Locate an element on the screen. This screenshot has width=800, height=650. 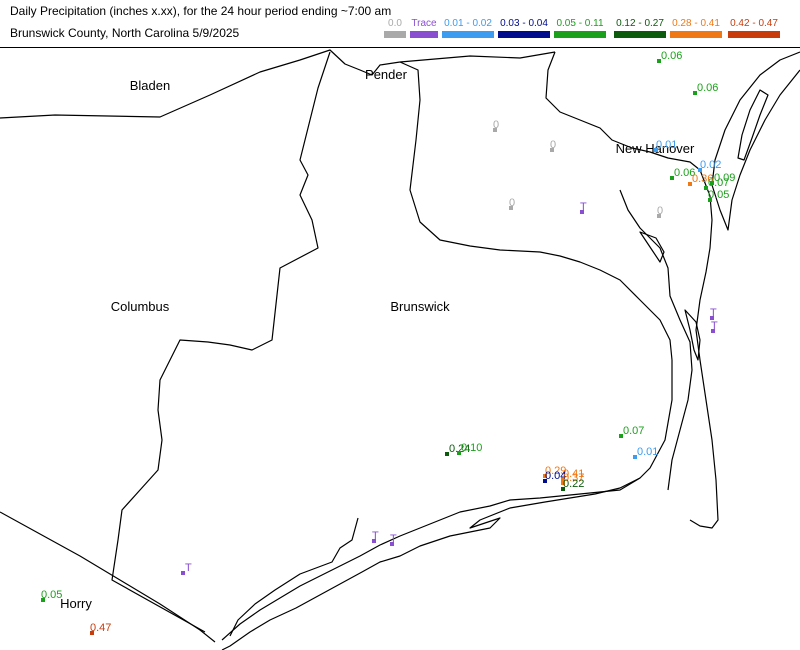
cape-fear-river-west is located at coordinates (656, 340).